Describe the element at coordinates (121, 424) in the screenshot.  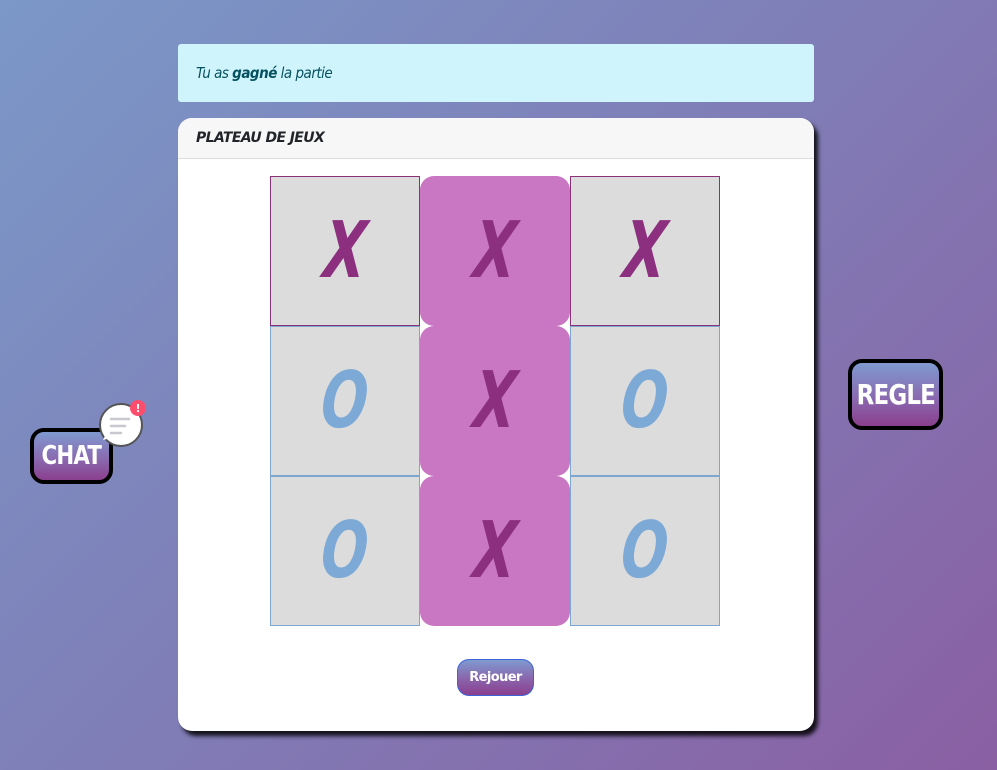
I see `chat-bubble-icon: !` at that location.